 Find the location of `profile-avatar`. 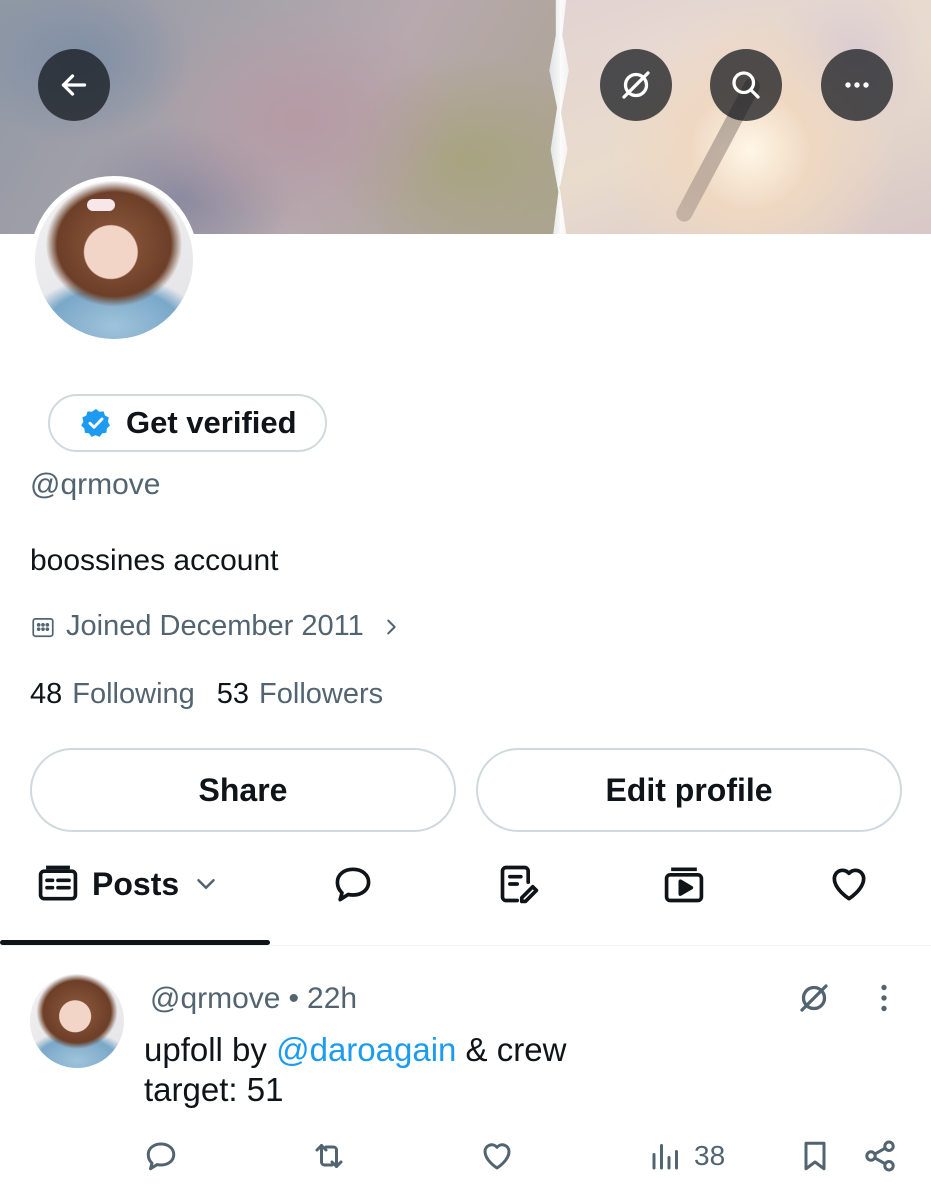

profile-avatar is located at coordinates (114, 260).